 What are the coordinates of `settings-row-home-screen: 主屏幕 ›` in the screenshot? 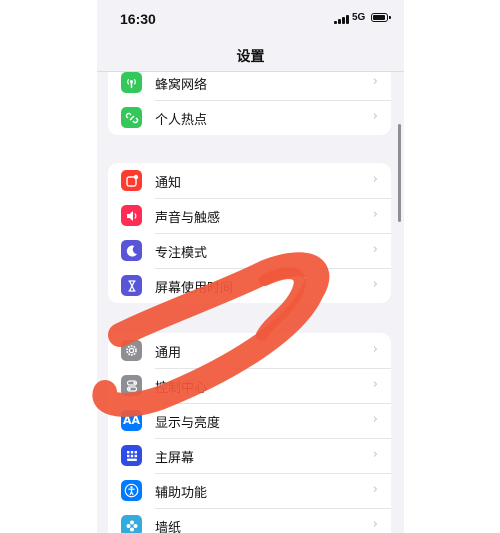 It's located at (249, 455).